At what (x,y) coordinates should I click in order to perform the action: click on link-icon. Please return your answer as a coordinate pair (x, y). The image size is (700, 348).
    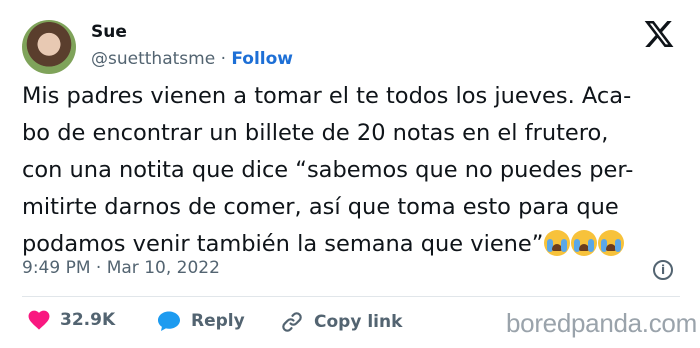
    Looking at the image, I should click on (292, 322).